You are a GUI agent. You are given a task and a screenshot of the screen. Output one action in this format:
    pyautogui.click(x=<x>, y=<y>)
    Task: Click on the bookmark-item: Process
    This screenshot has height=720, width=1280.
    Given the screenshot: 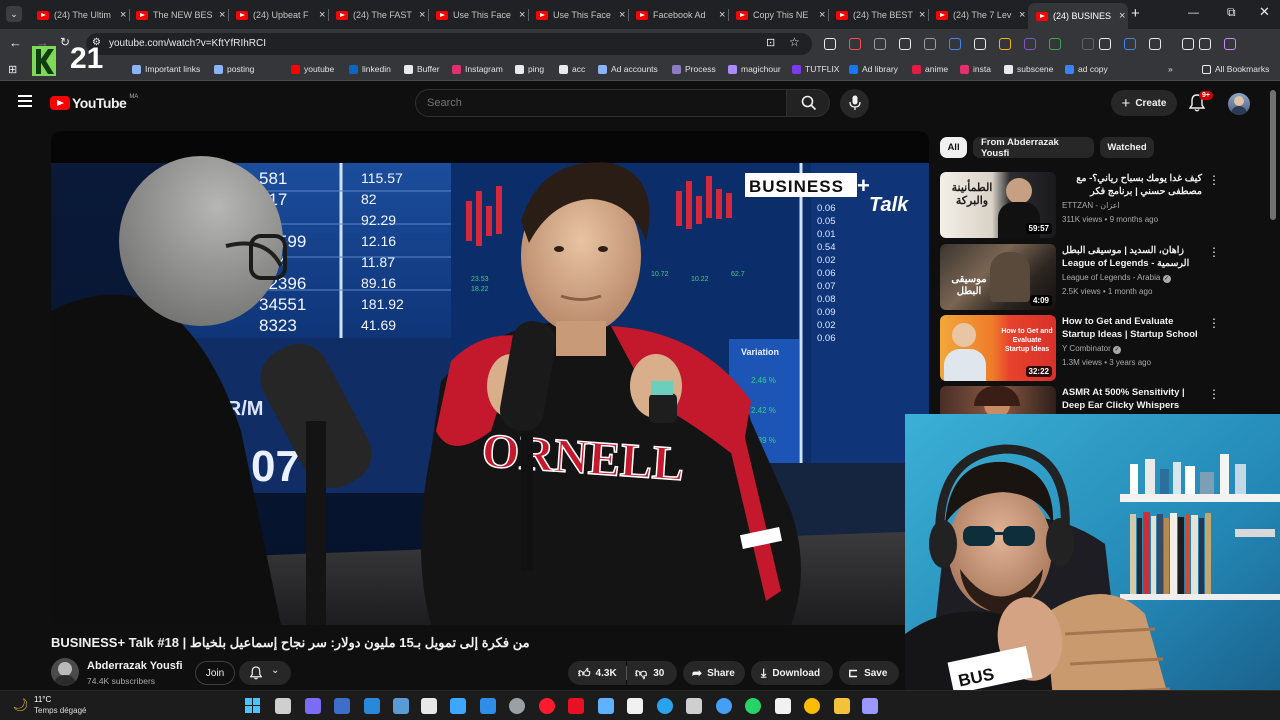 What is the action you would take?
    pyautogui.click(x=694, y=69)
    